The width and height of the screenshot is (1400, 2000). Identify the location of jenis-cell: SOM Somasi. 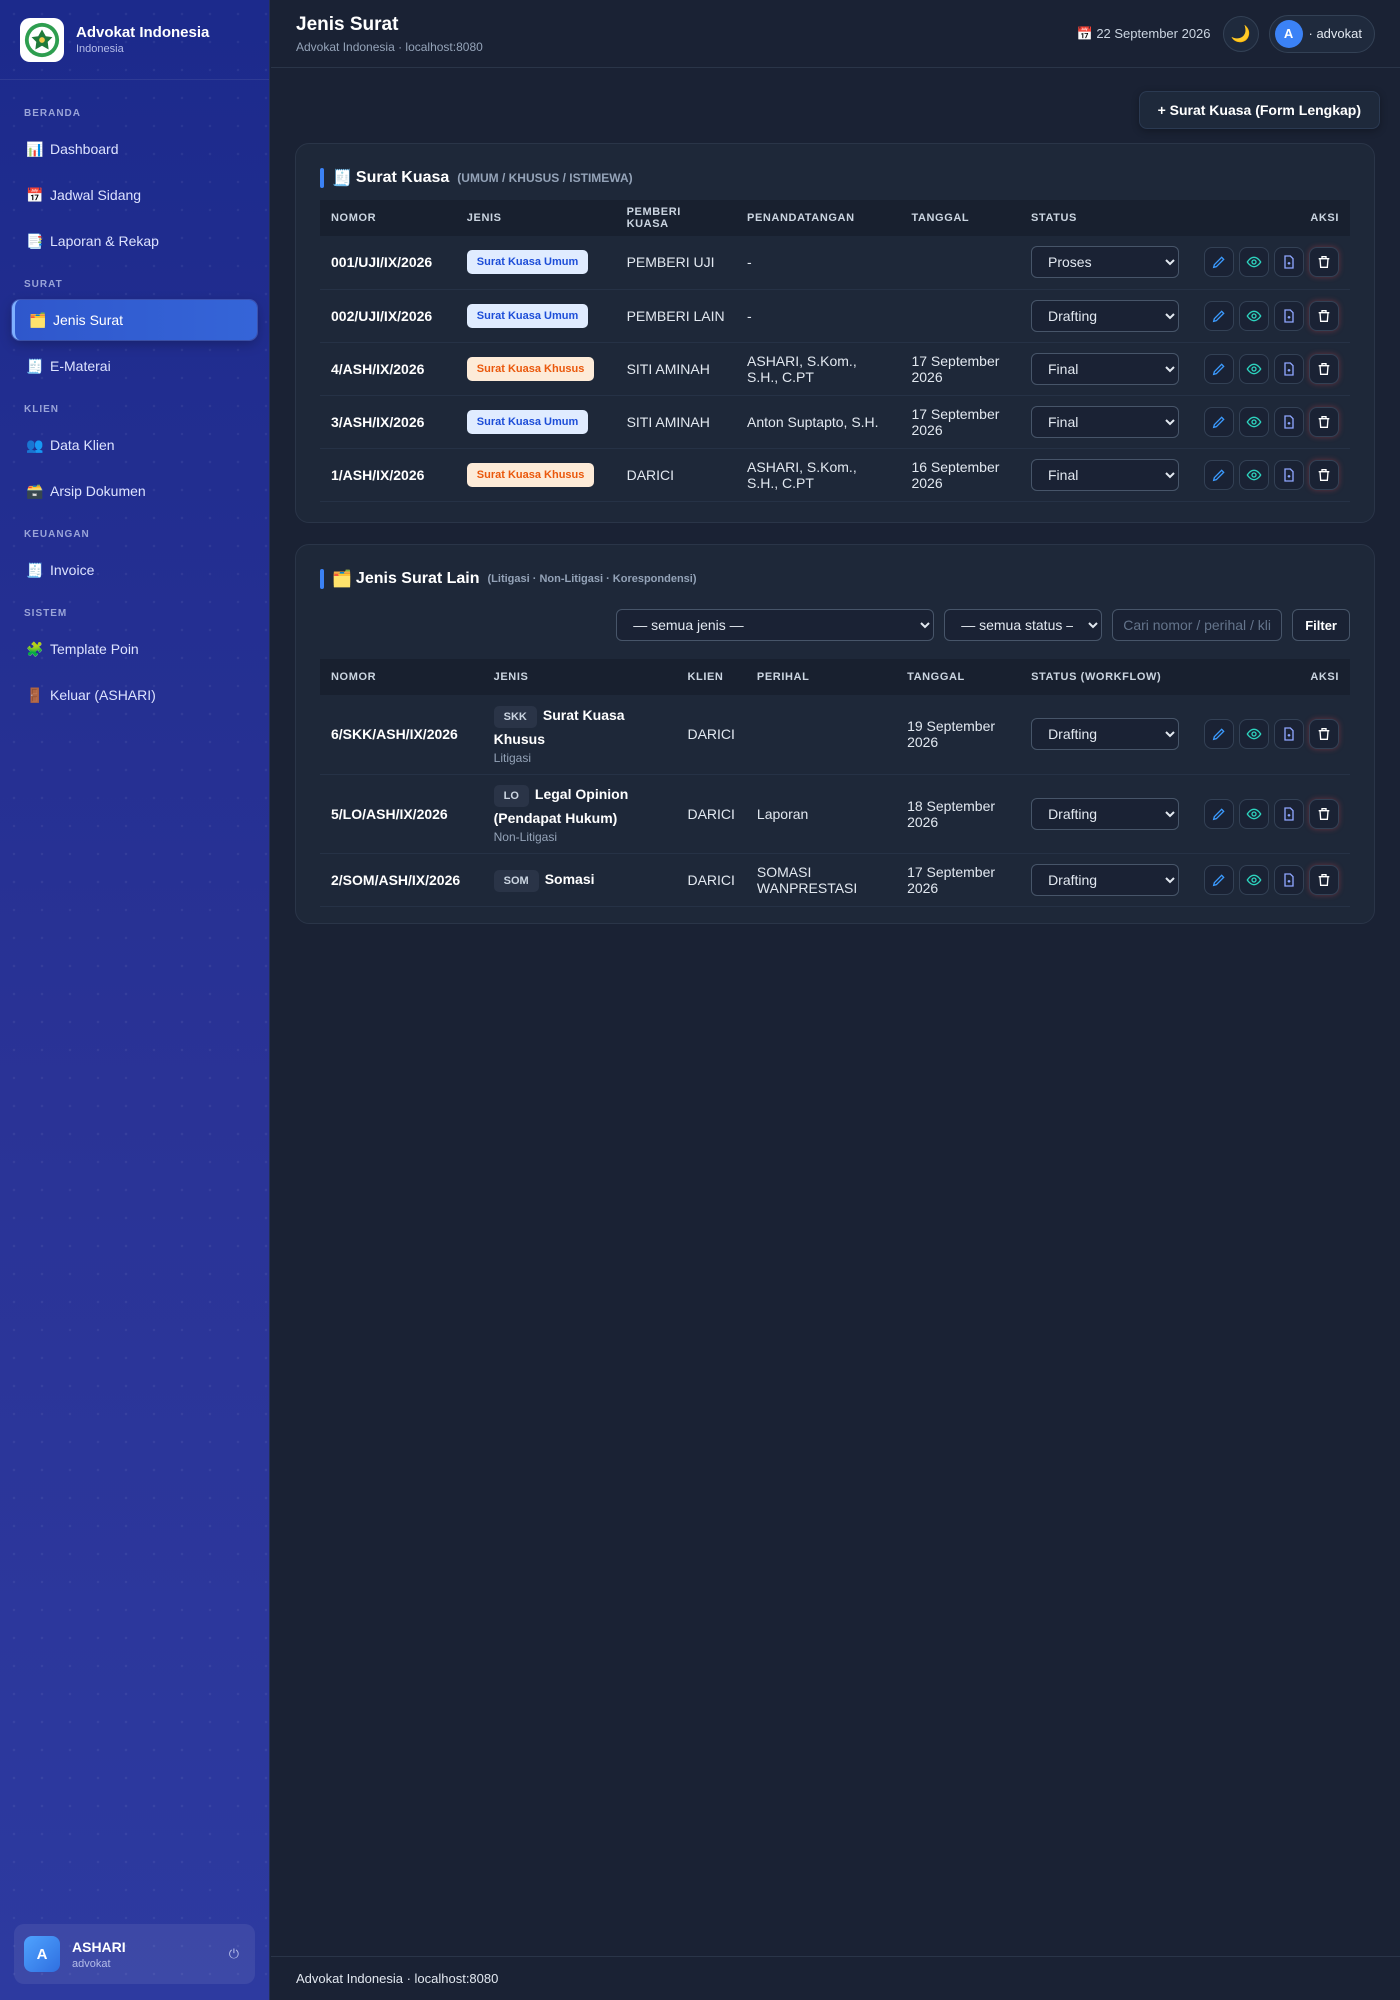
(579, 880).